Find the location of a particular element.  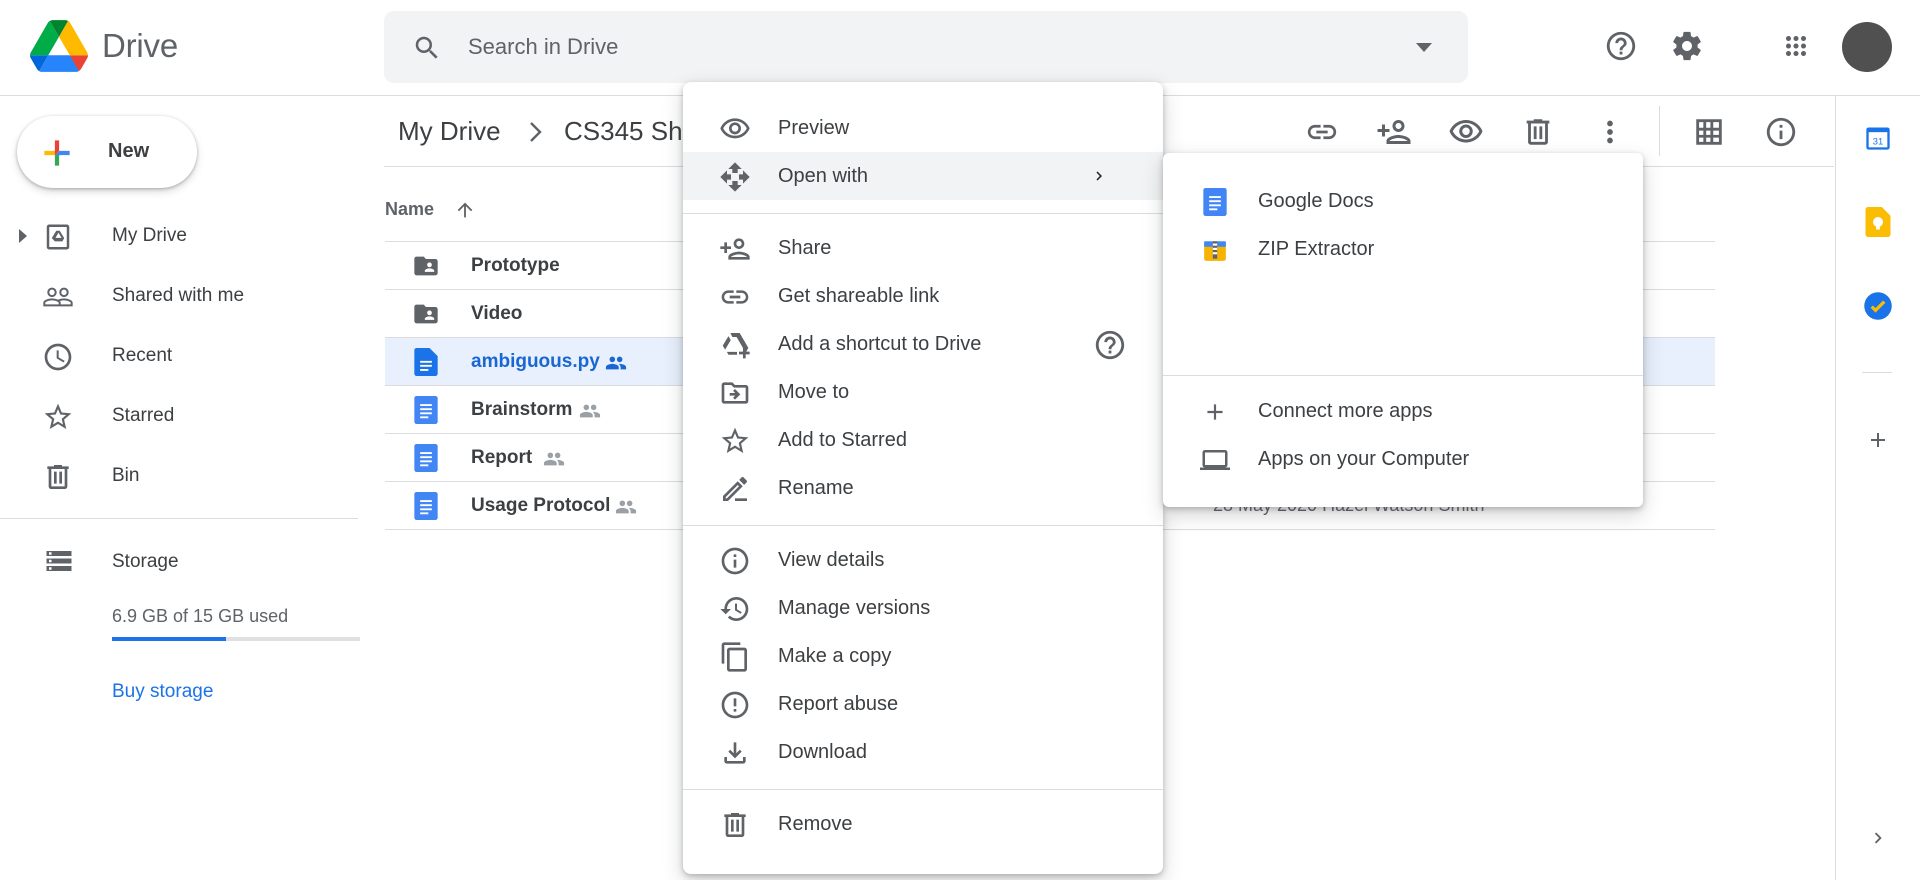

zip-extractor-icon is located at coordinates (1215, 250).